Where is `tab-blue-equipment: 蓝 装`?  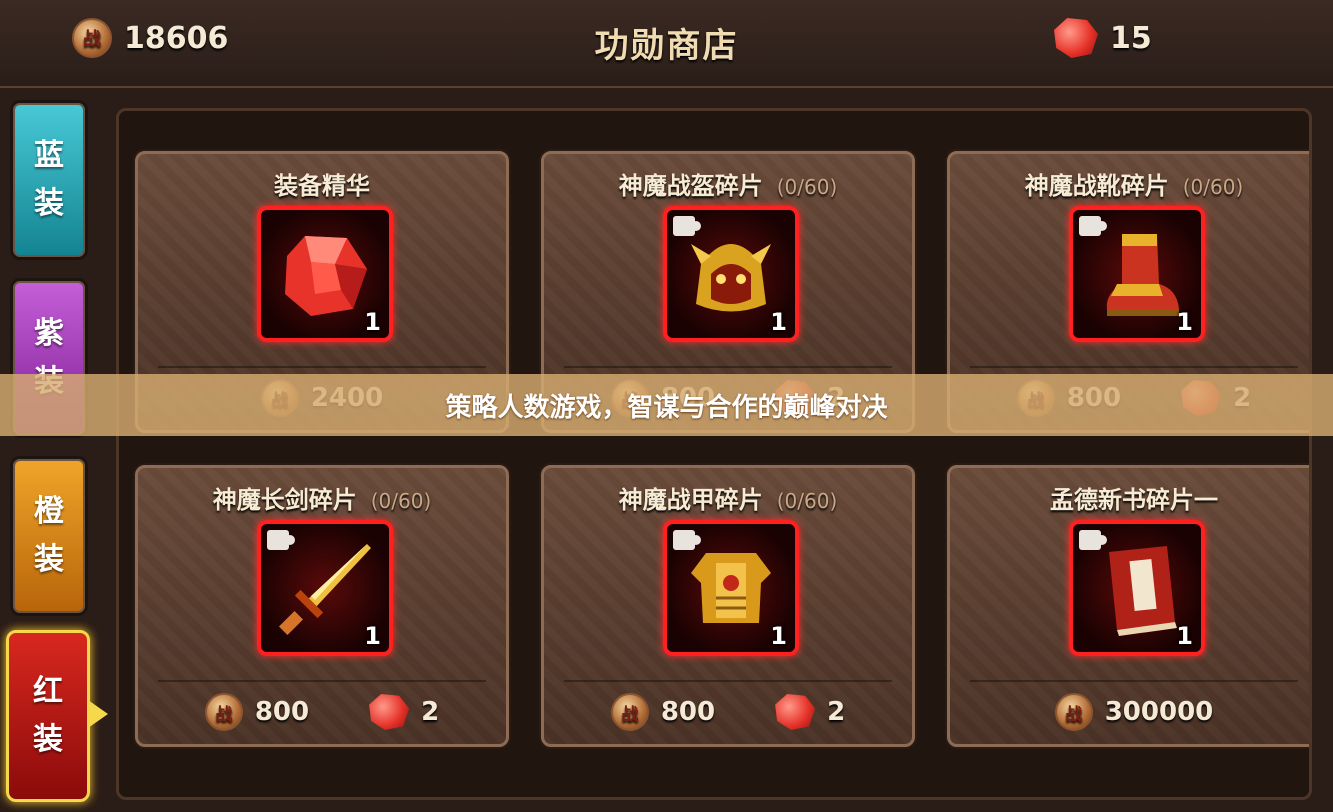
tab-blue-equipment: 蓝 装 is located at coordinates (49, 180).